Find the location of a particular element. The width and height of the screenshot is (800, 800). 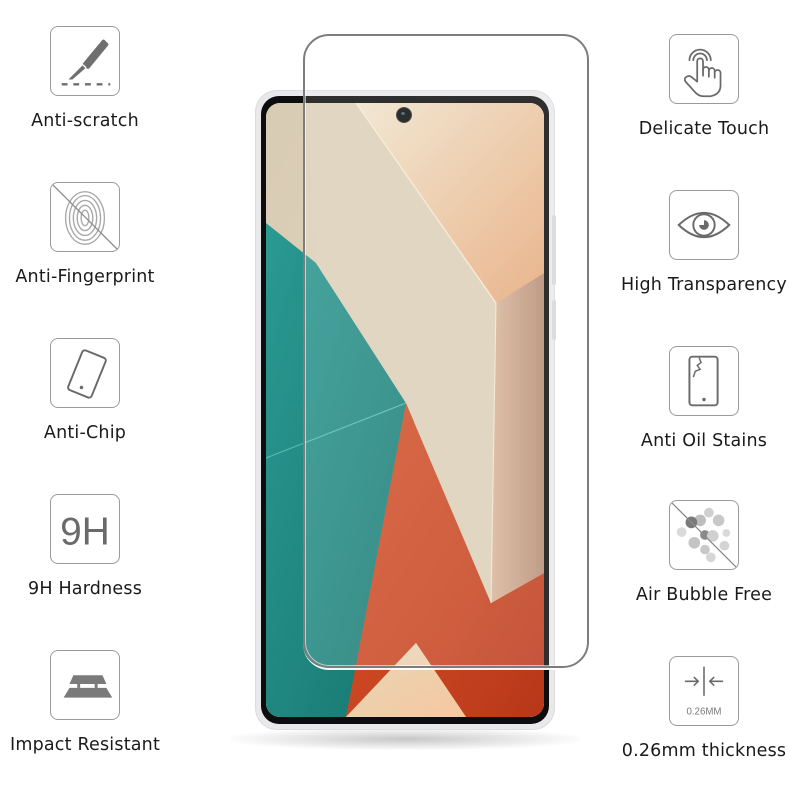

svg-text: 0.26MM is located at coordinates (703, 711).